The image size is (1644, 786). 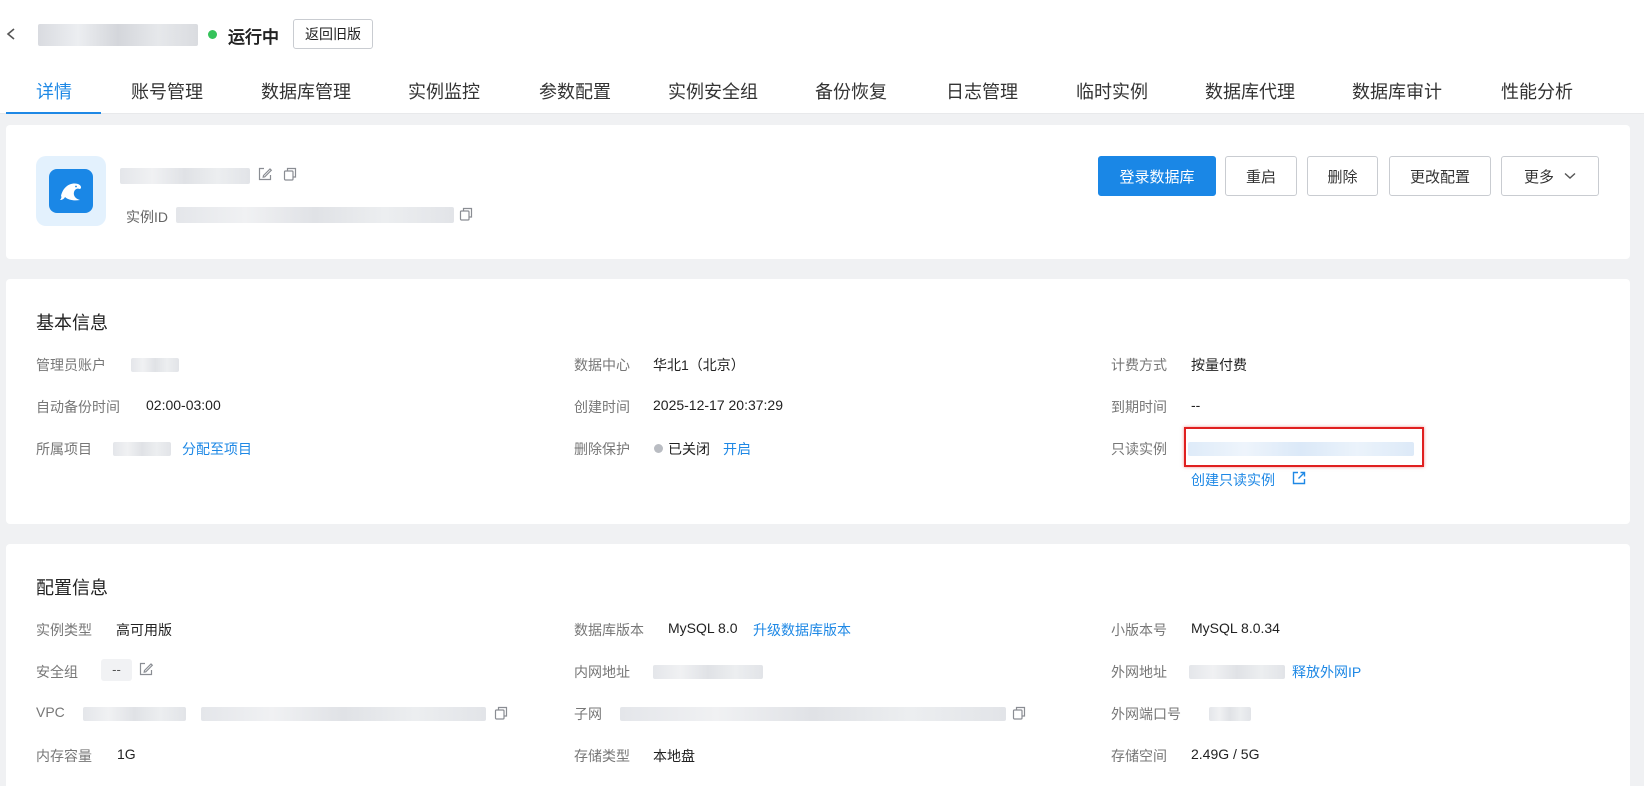 What do you see at coordinates (1230, 714) in the screenshot?
I see `public-port-redacted` at bounding box center [1230, 714].